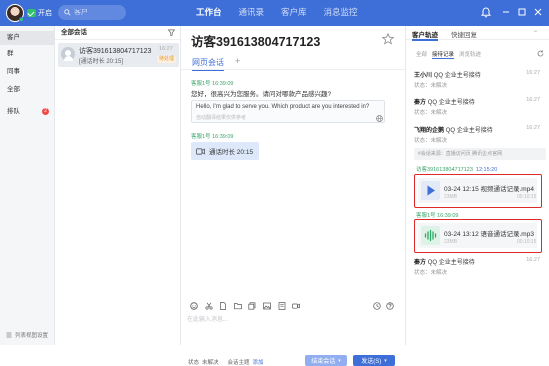 Image resolution: width=549 pixels, height=366 pixels. What do you see at coordinates (9, 335) in the screenshot?
I see `list-settings-icon` at bounding box center [9, 335].